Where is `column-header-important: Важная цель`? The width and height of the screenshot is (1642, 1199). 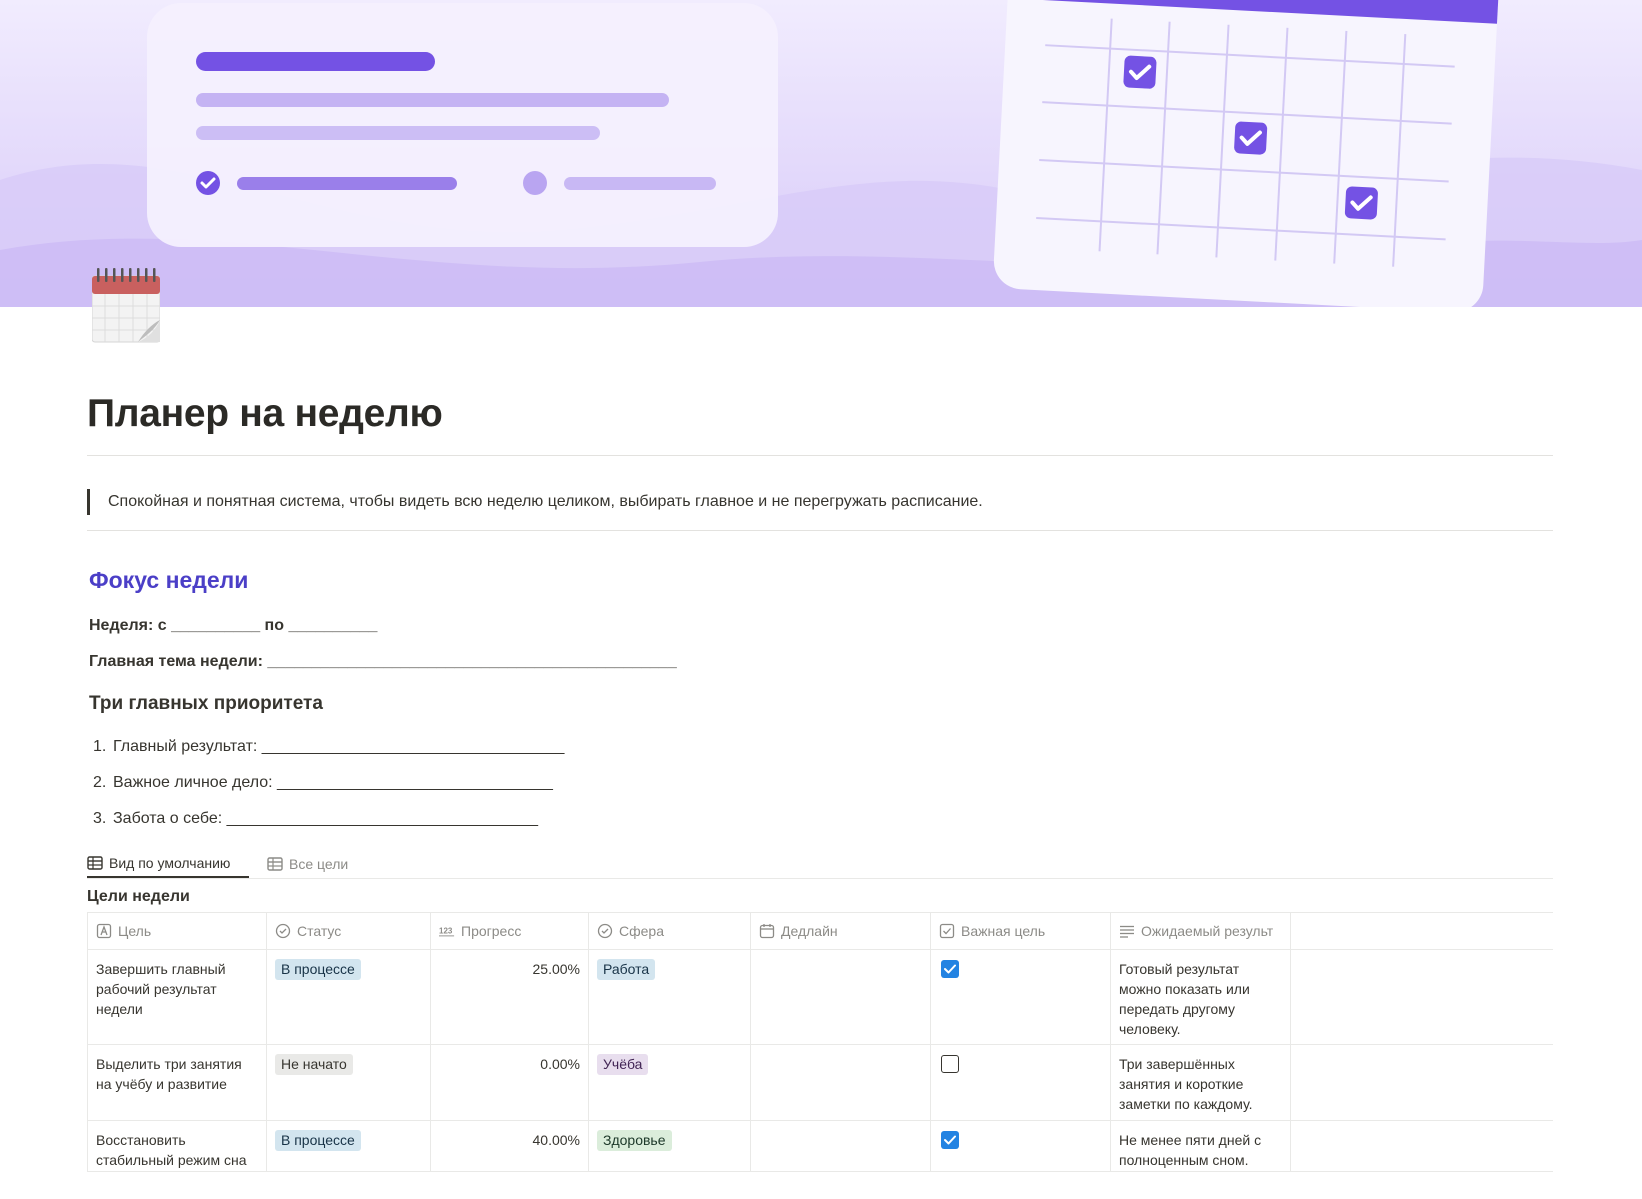
column-header-important: Важная цель is located at coordinates (1021, 931).